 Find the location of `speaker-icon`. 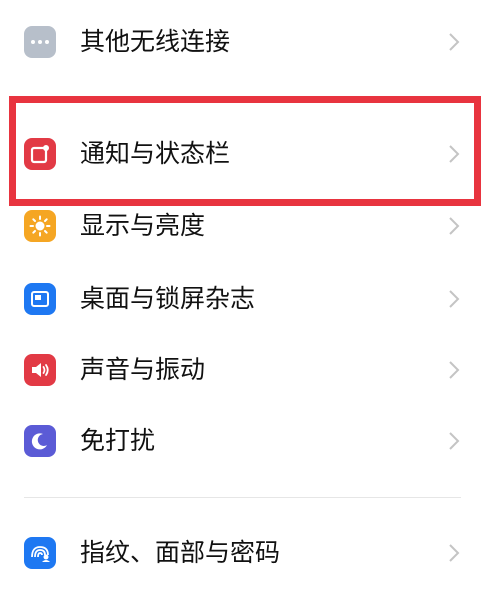

speaker-icon is located at coordinates (40, 370).